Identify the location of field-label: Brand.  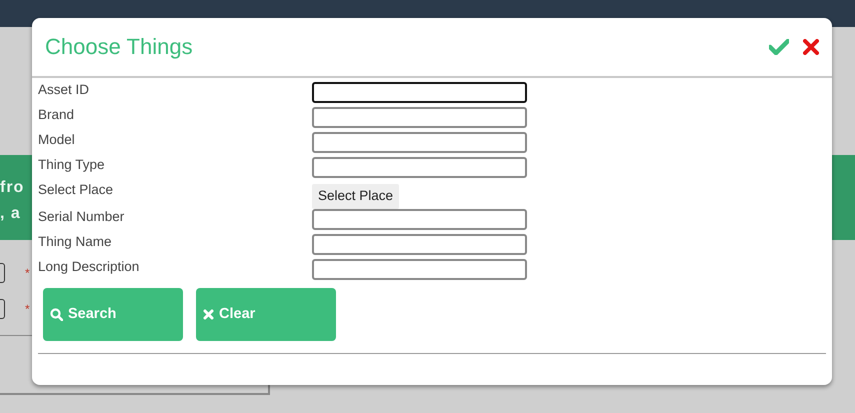
(57, 115).